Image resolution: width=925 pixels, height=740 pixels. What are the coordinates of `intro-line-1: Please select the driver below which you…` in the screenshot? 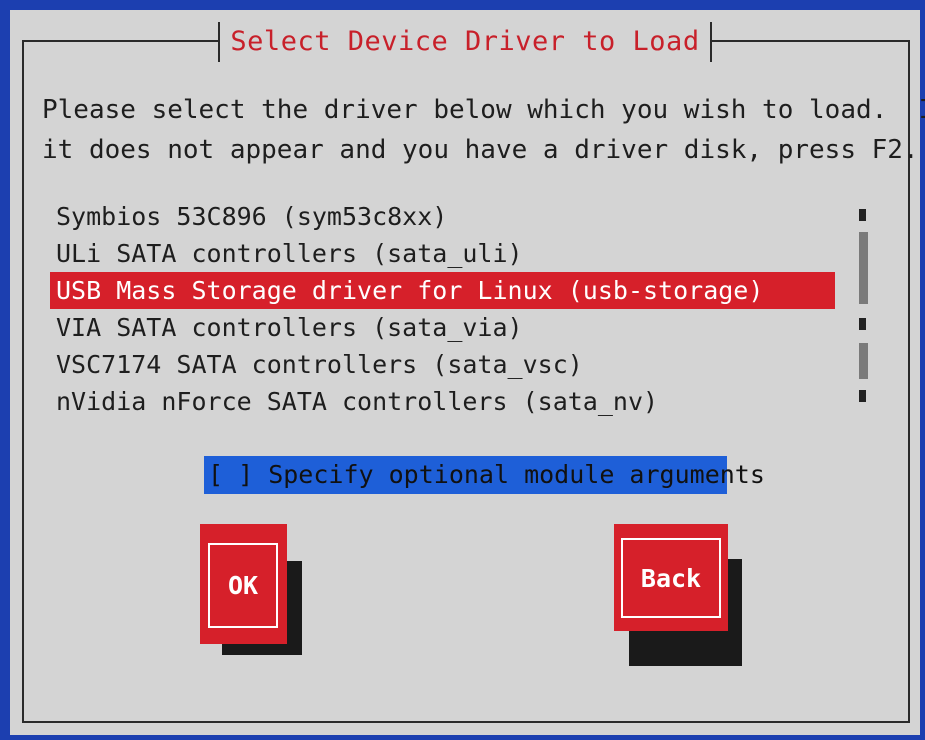 It's located at (483, 110).